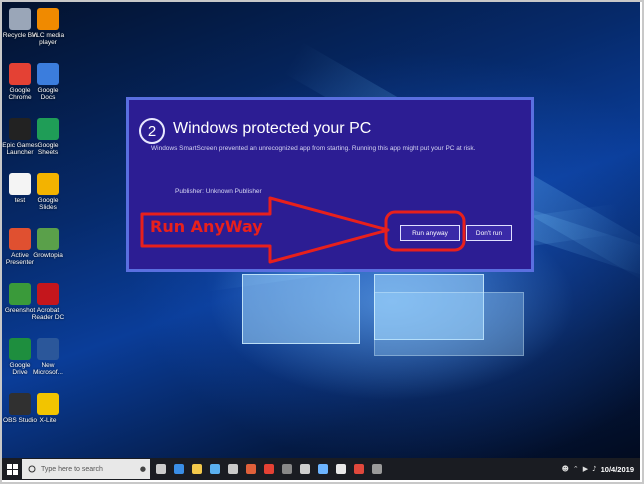  What do you see at coordinates (48, 19) in the screenshot?
I see `vlc-icon` at bounding box center [48, 19].